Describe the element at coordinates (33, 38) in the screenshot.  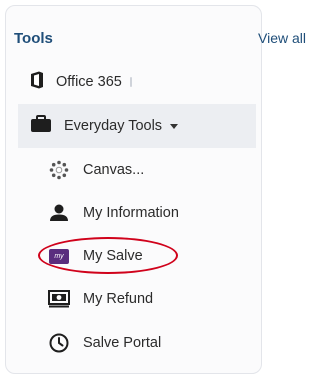
I see `tools-title: Tools` at that location.